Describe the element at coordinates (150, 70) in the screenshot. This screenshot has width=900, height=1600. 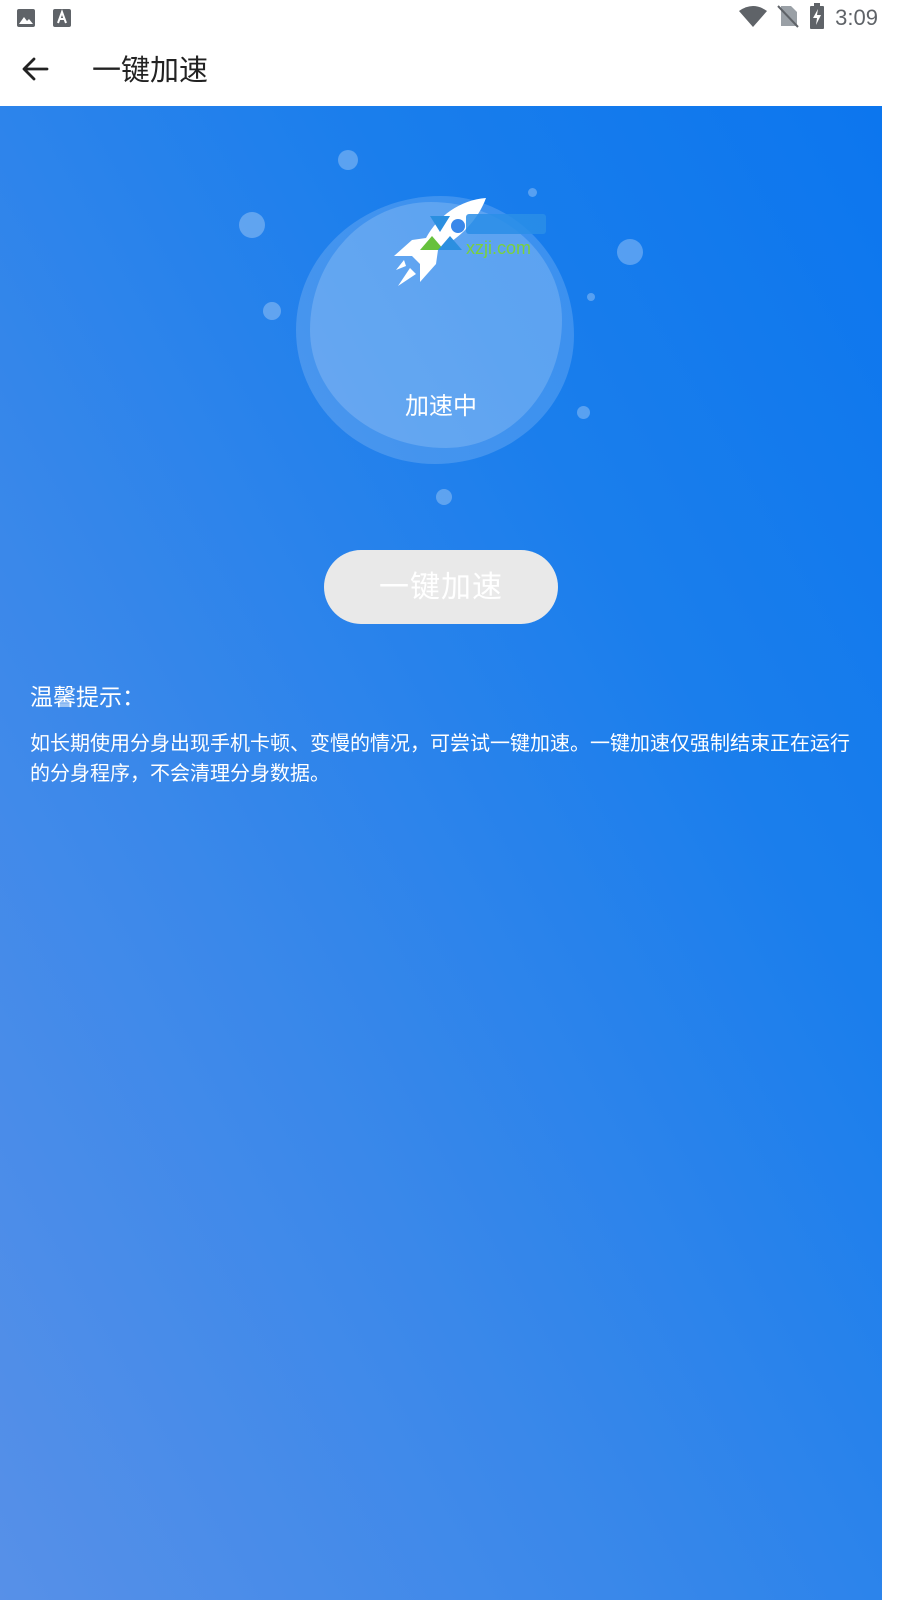
I see `page-title: 一键加速` at that location.